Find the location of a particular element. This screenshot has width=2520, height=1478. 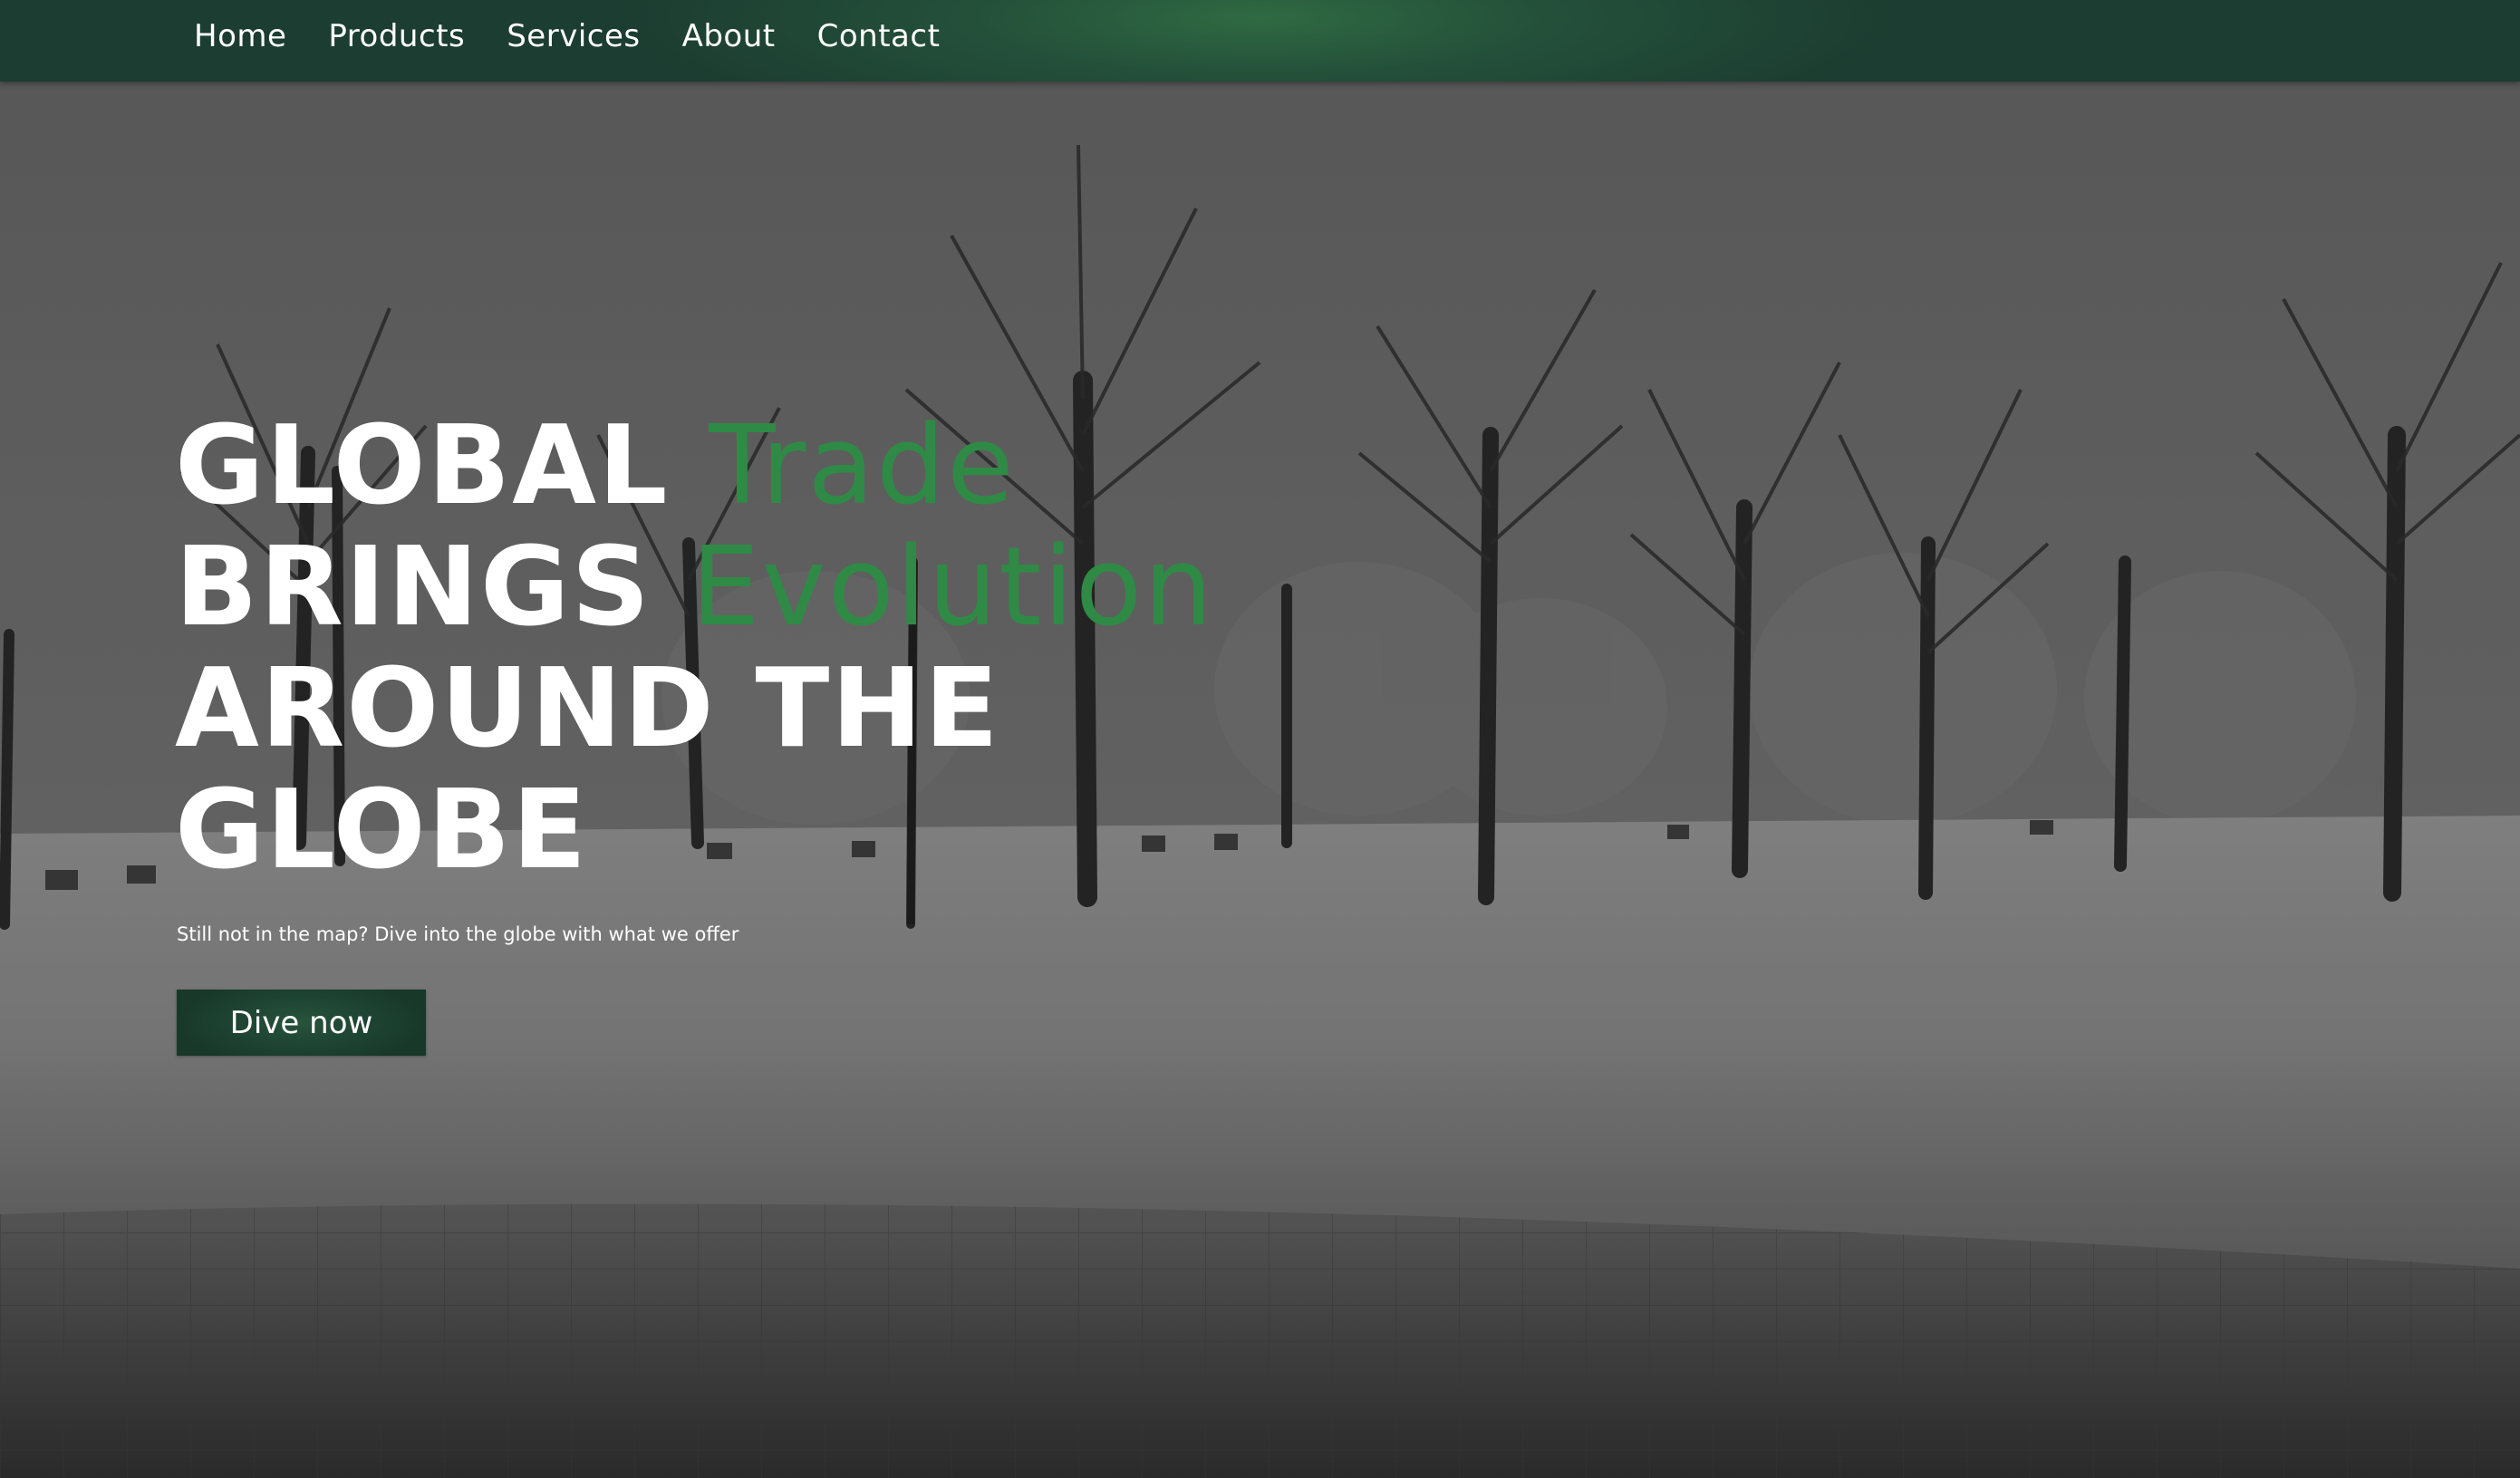

headline-accent-trade: Trade is located at coordinates (863, 466).